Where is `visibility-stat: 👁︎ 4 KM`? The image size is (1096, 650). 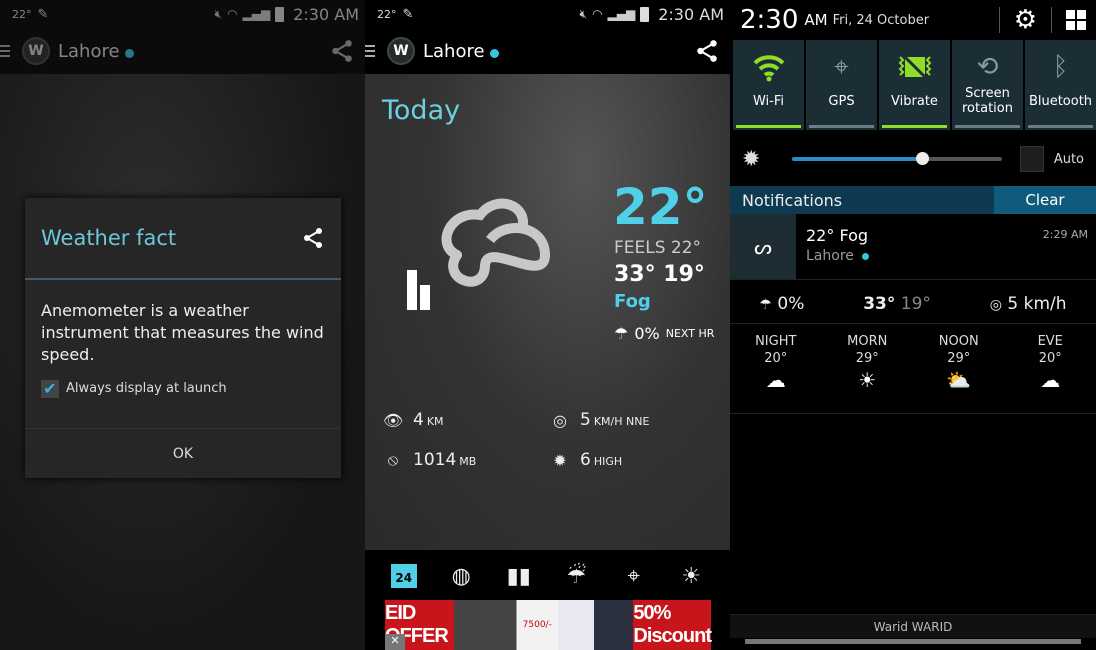
visibility-stat: 👁︎ 4 KM is located at coordinates (413, 420).